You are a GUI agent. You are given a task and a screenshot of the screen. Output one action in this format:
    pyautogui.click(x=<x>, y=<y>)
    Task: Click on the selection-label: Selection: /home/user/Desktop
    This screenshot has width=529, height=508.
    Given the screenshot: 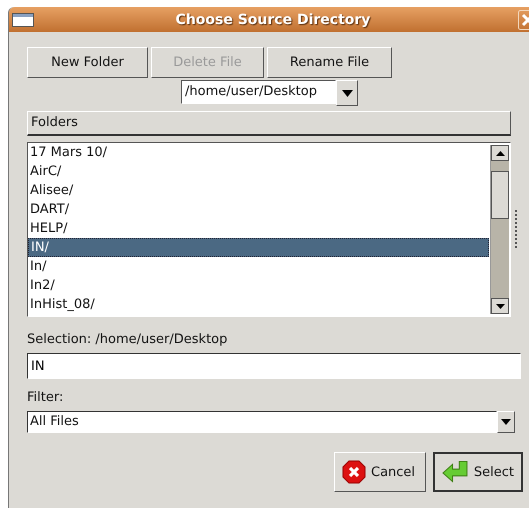 What is the action you would take?
    pyautogui.click(x=127, y=339)
    